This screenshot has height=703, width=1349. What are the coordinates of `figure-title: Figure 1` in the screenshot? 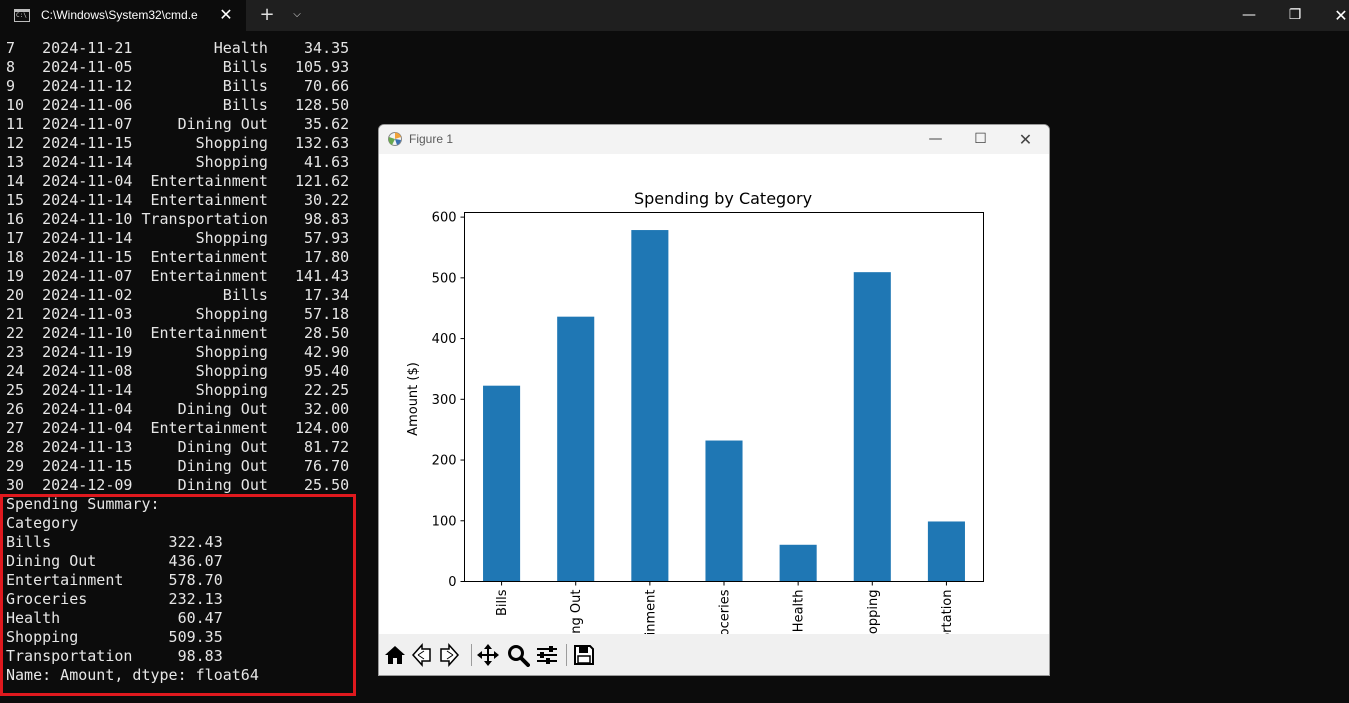 It's located at (431, 139).